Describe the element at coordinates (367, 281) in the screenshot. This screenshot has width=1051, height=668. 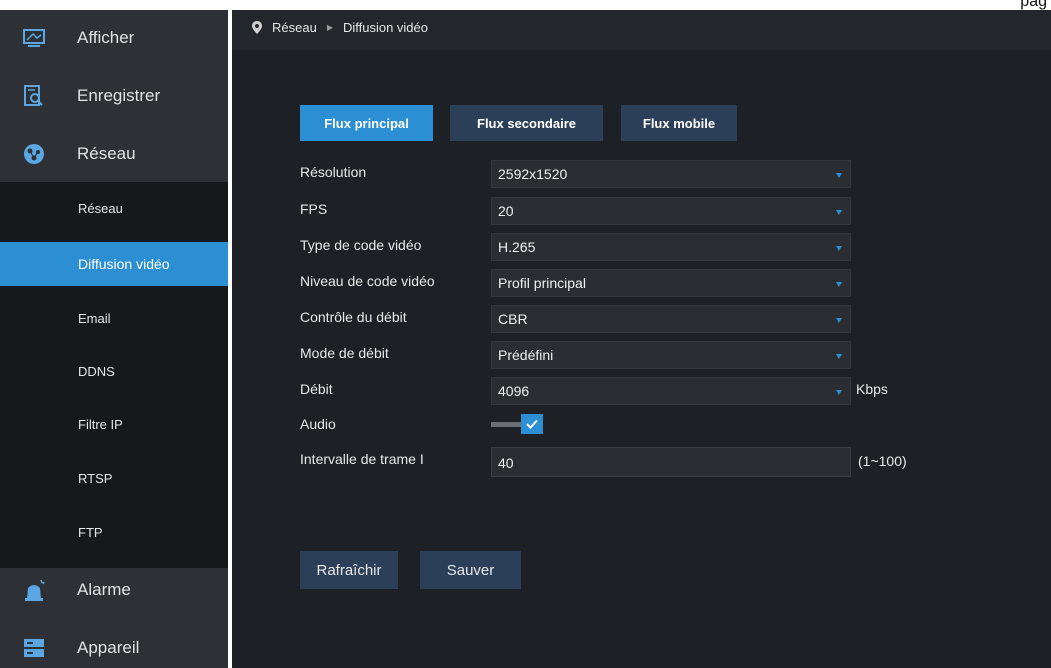
I see `codec-level-label: Niveau de code vidéo` at that location.